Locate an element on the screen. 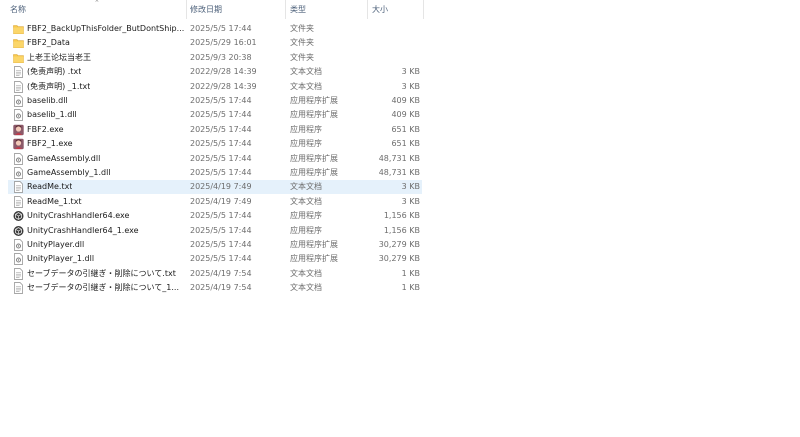 The width and height of the screenshot is (800, 437). file-name: GameAssembly_1.dll is located at coordinates (69, 172).